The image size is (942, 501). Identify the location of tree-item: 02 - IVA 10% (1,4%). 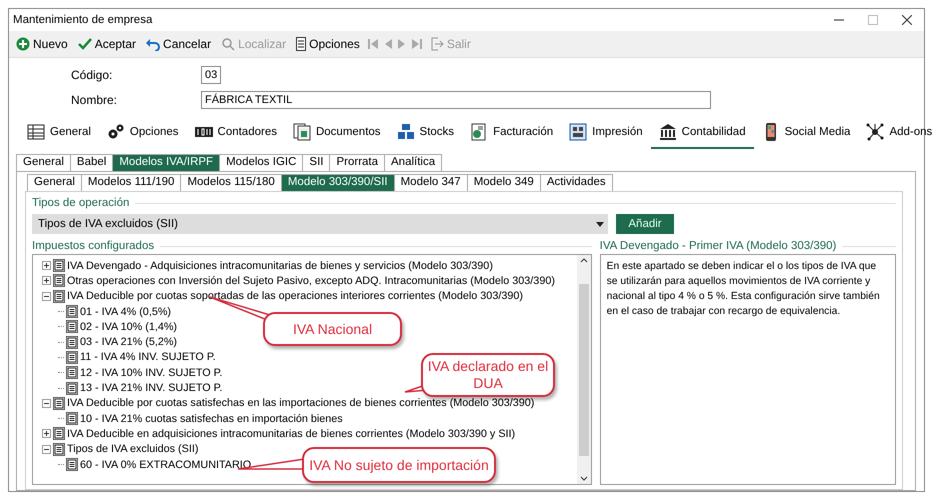
(129, 326).